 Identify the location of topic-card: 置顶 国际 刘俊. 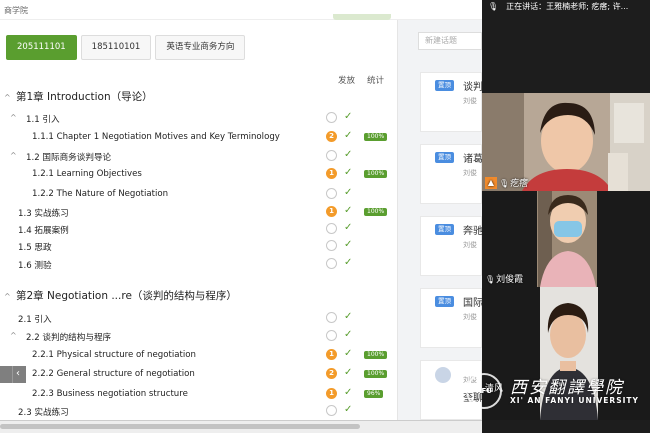
(451, 318).